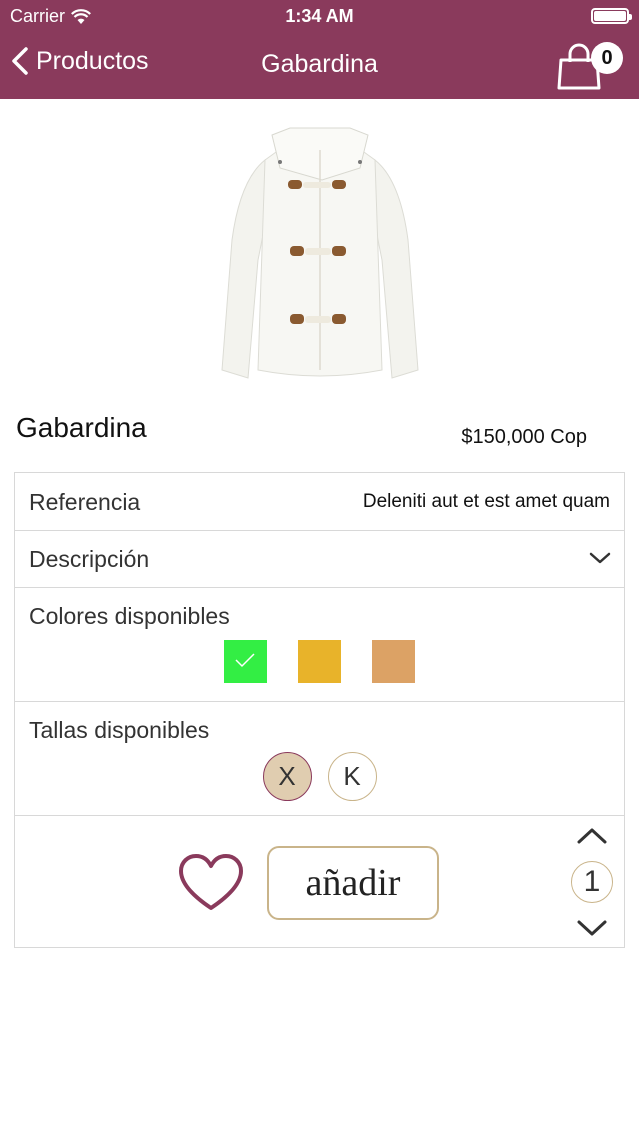  What do you see at coordinates (486, 501) in the screenshot?
I see `reference-value: Deleniti aut et est amet quam` at bounding box center [486, 501].